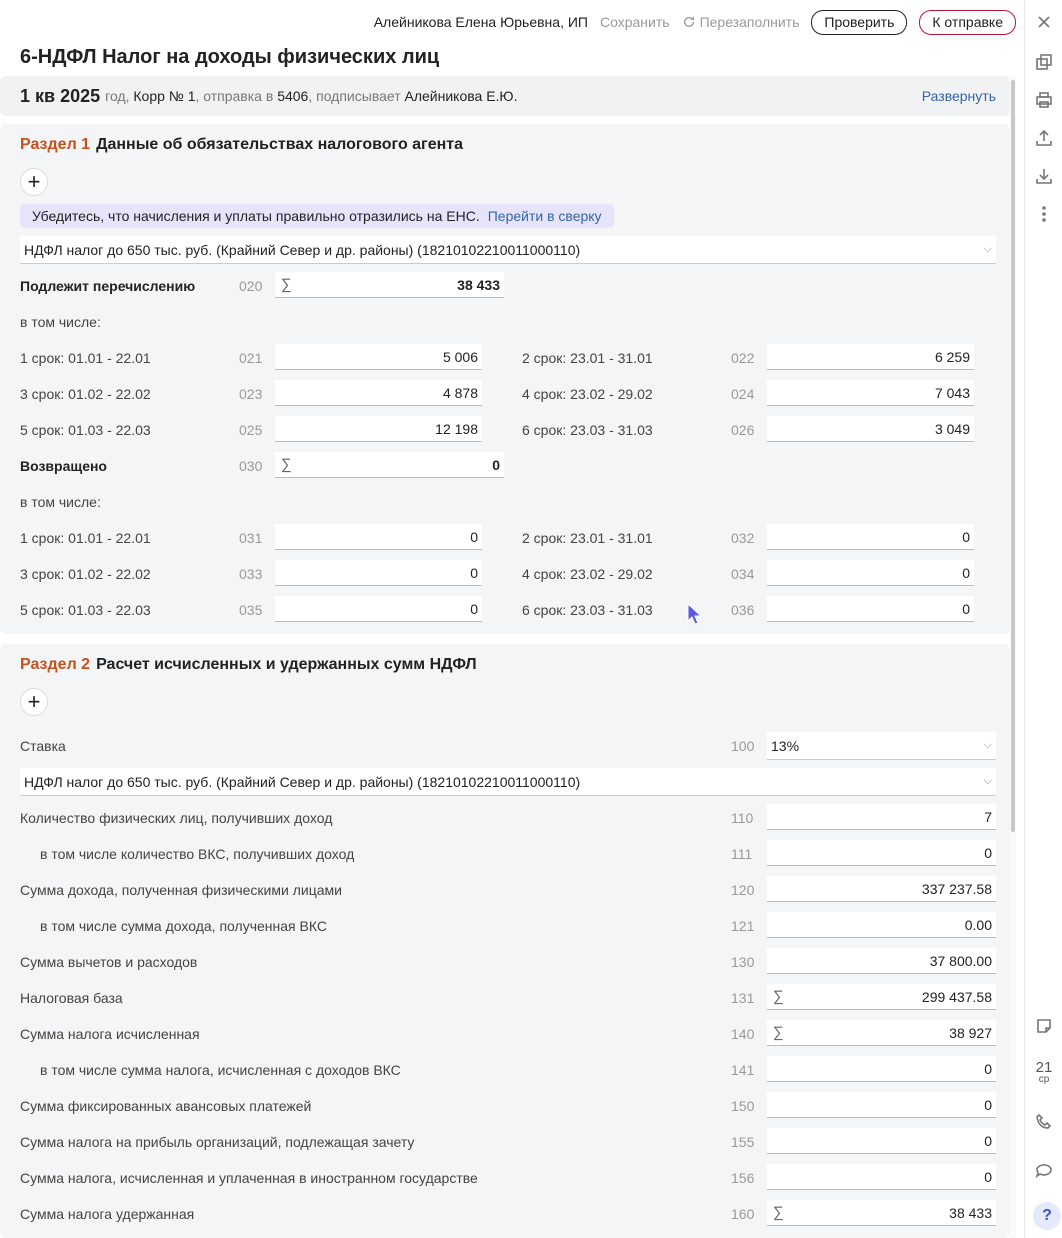 The width and height of the screenshot is (1062, 1238). I want to click on section-1-number: Раздел 1, so click(55, 144).